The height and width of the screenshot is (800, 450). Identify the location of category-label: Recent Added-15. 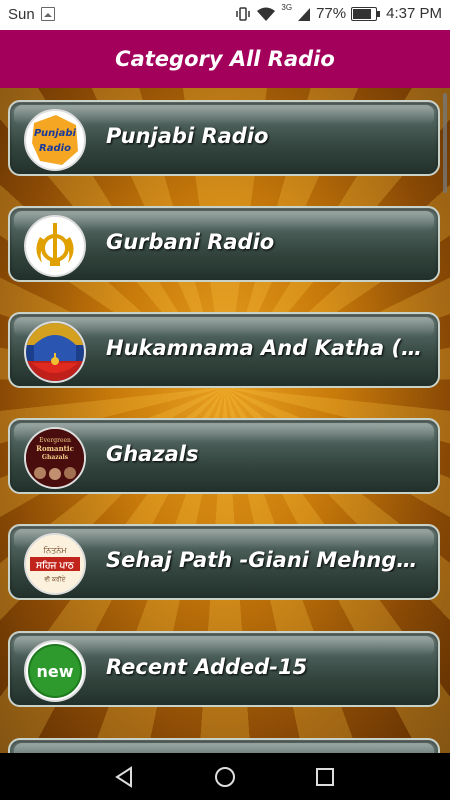
(207, 667).